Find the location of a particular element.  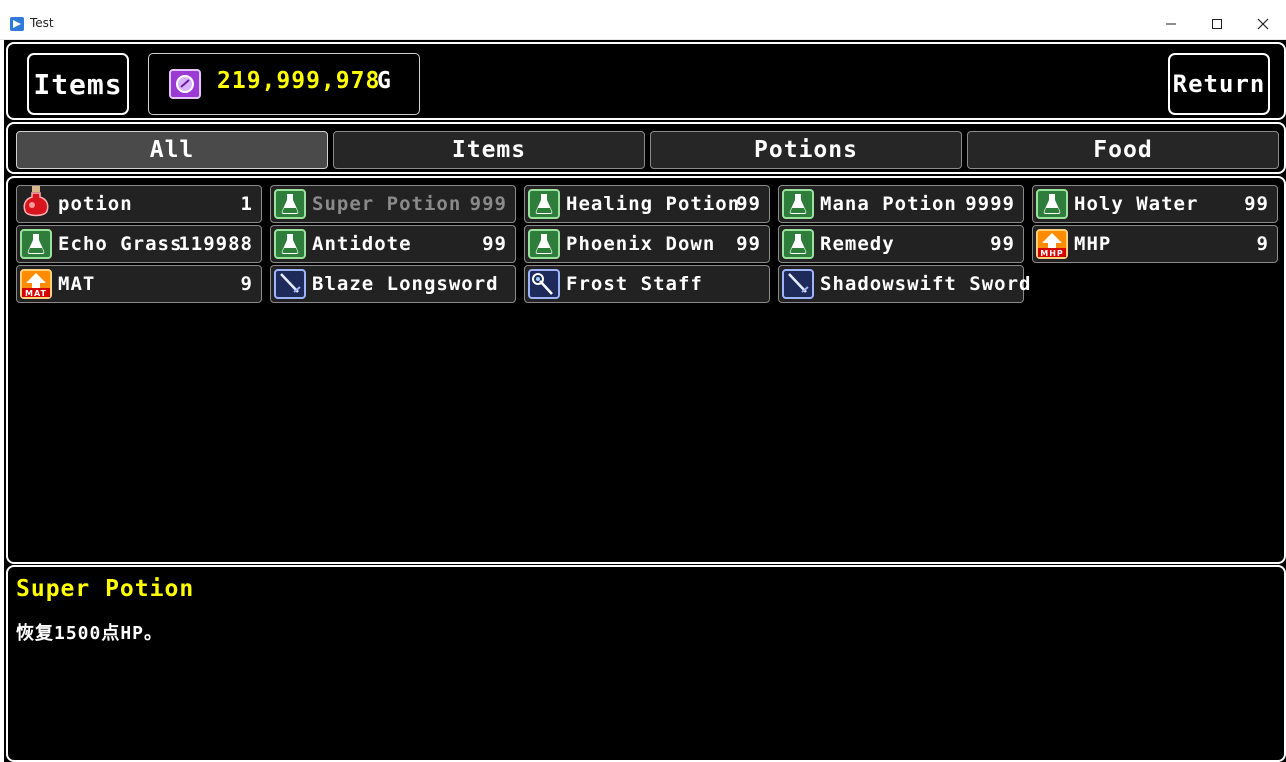

item-slot: Holy Water 99 is located at coordinates (1155, 204).